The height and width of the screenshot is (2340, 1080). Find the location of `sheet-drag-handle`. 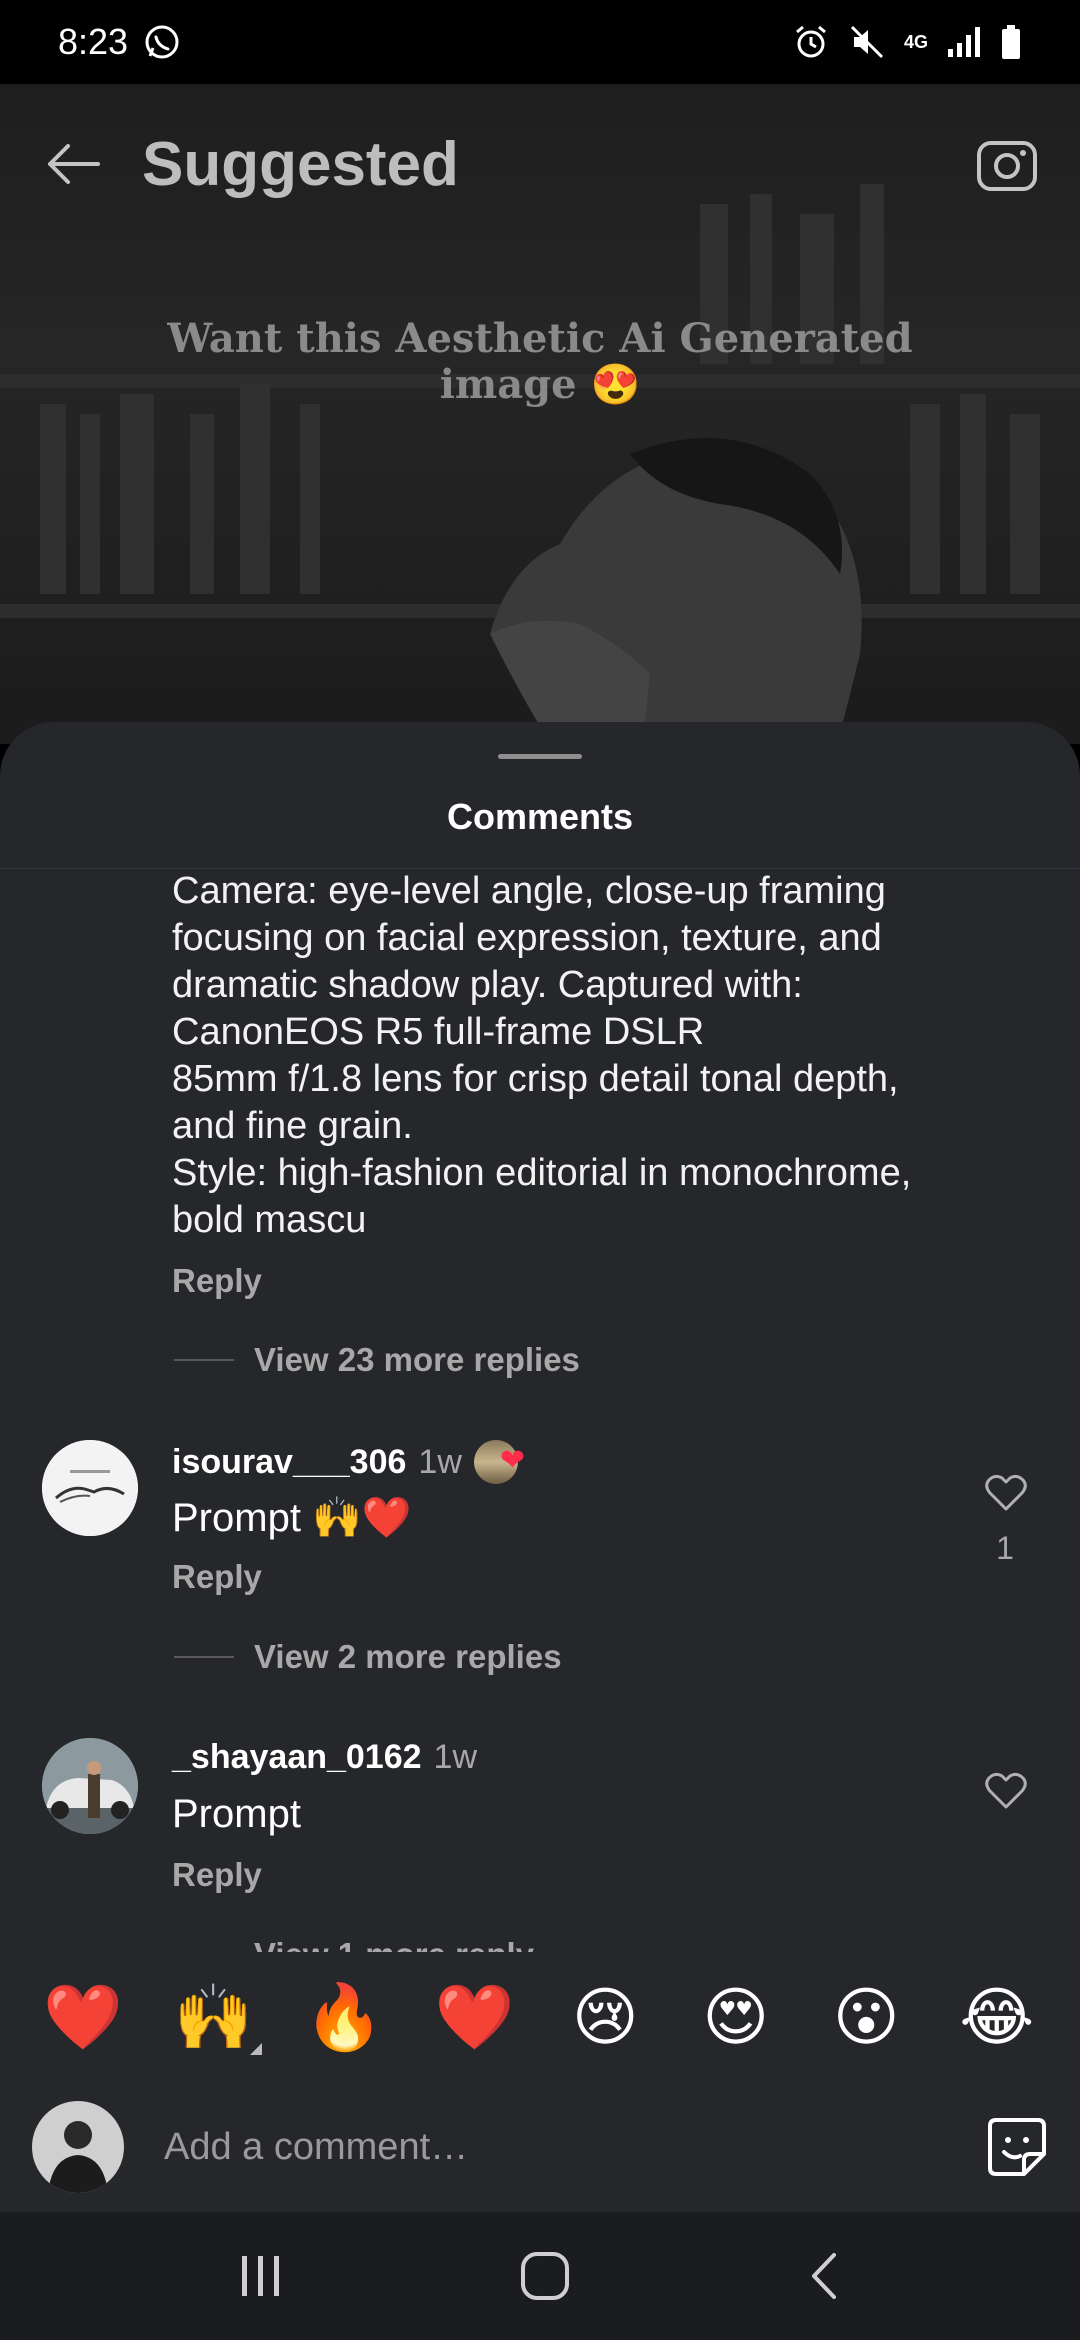

sheet-drag-handle is located at coordinates (540, 756).